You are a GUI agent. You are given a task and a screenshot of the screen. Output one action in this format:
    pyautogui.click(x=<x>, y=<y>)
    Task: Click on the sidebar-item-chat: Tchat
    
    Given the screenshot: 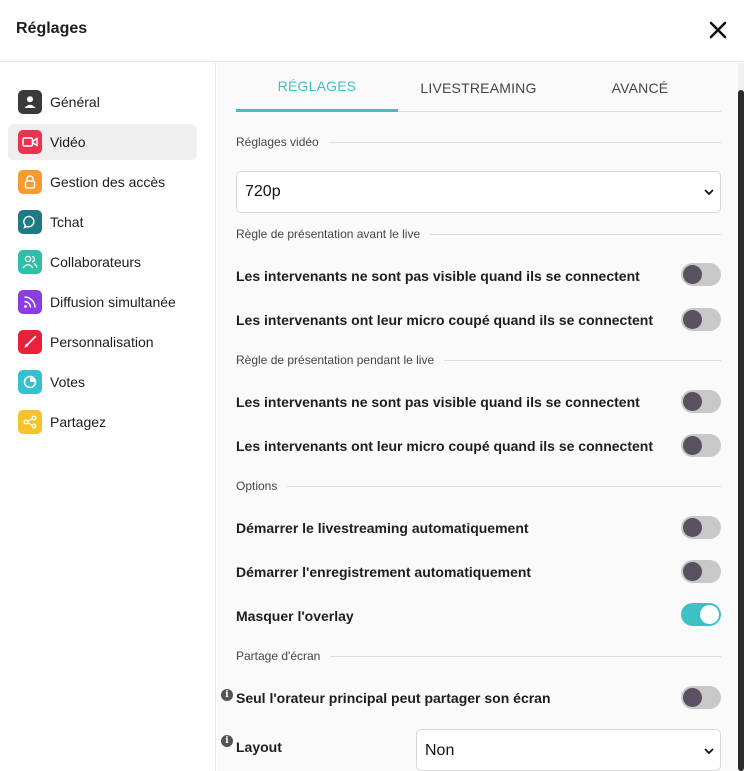 What is the action you would take?
    pyautogui.click(x=102, y=222)
    